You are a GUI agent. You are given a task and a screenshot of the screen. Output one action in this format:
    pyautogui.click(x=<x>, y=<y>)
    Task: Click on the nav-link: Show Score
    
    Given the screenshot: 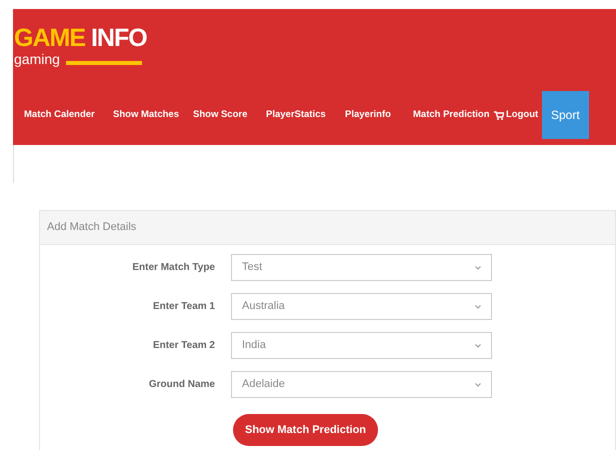 What is the action you would take?
    pyautogui.click(x=218, y=115)
    